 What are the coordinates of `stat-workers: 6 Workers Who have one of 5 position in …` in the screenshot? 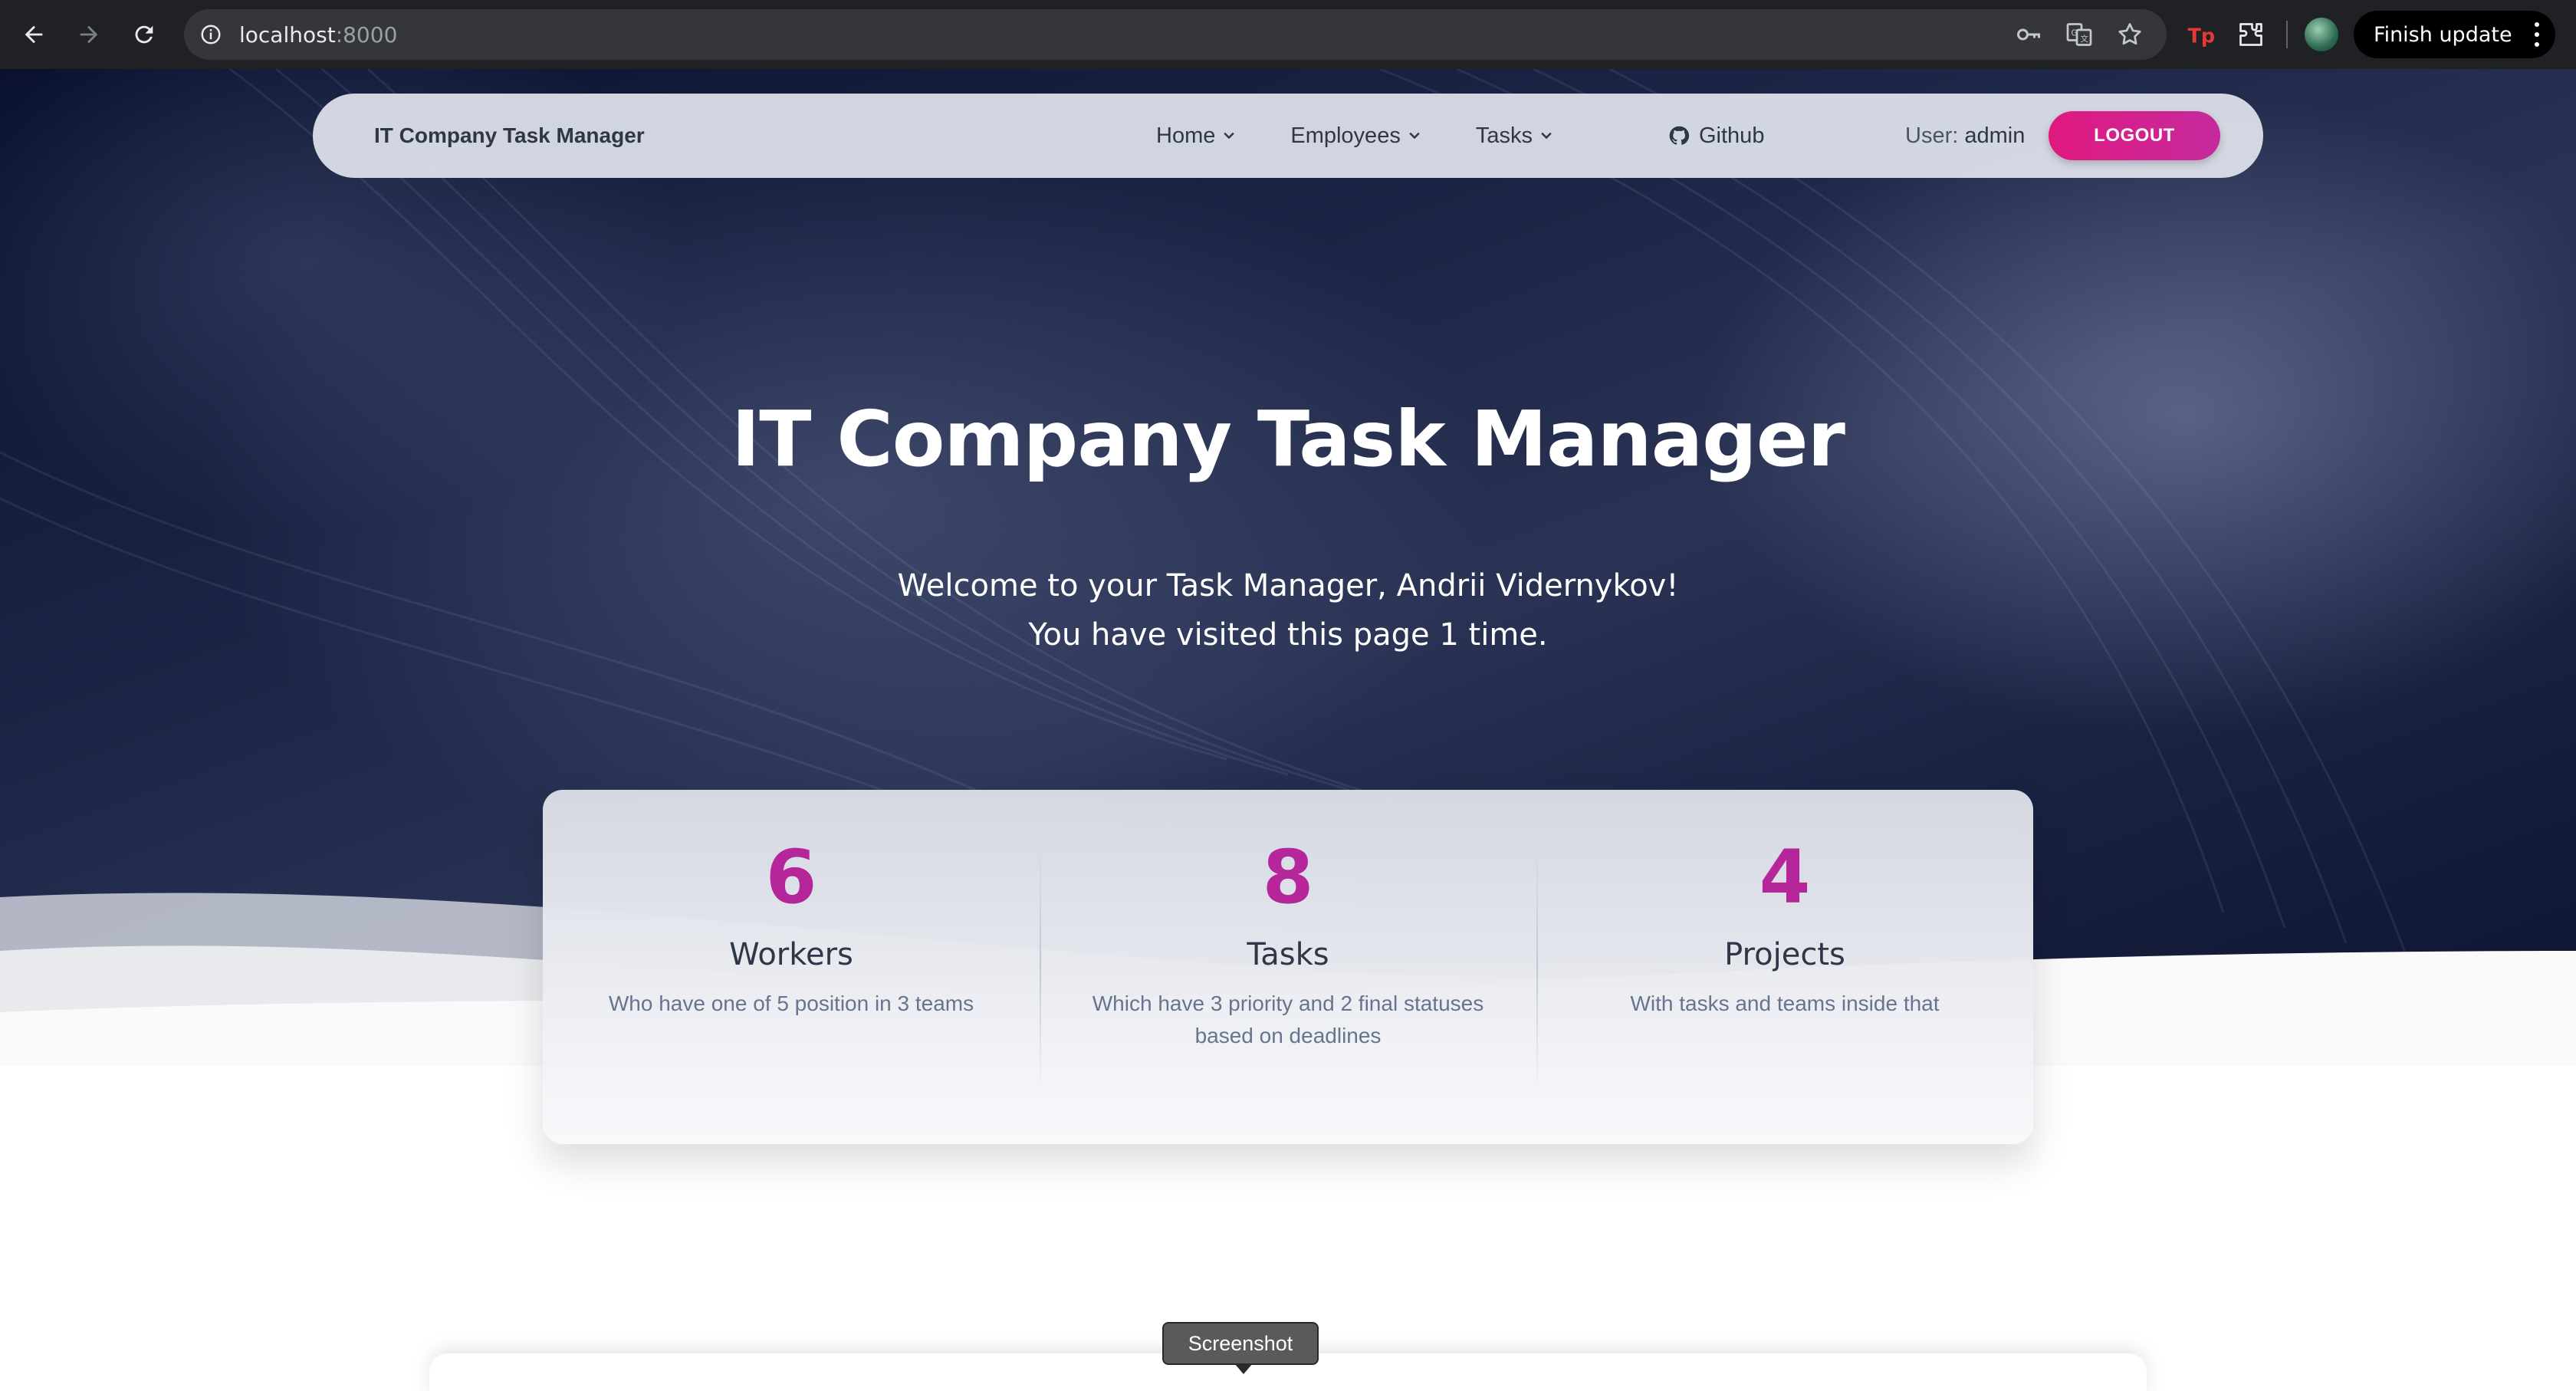 It's located at (791, 967).